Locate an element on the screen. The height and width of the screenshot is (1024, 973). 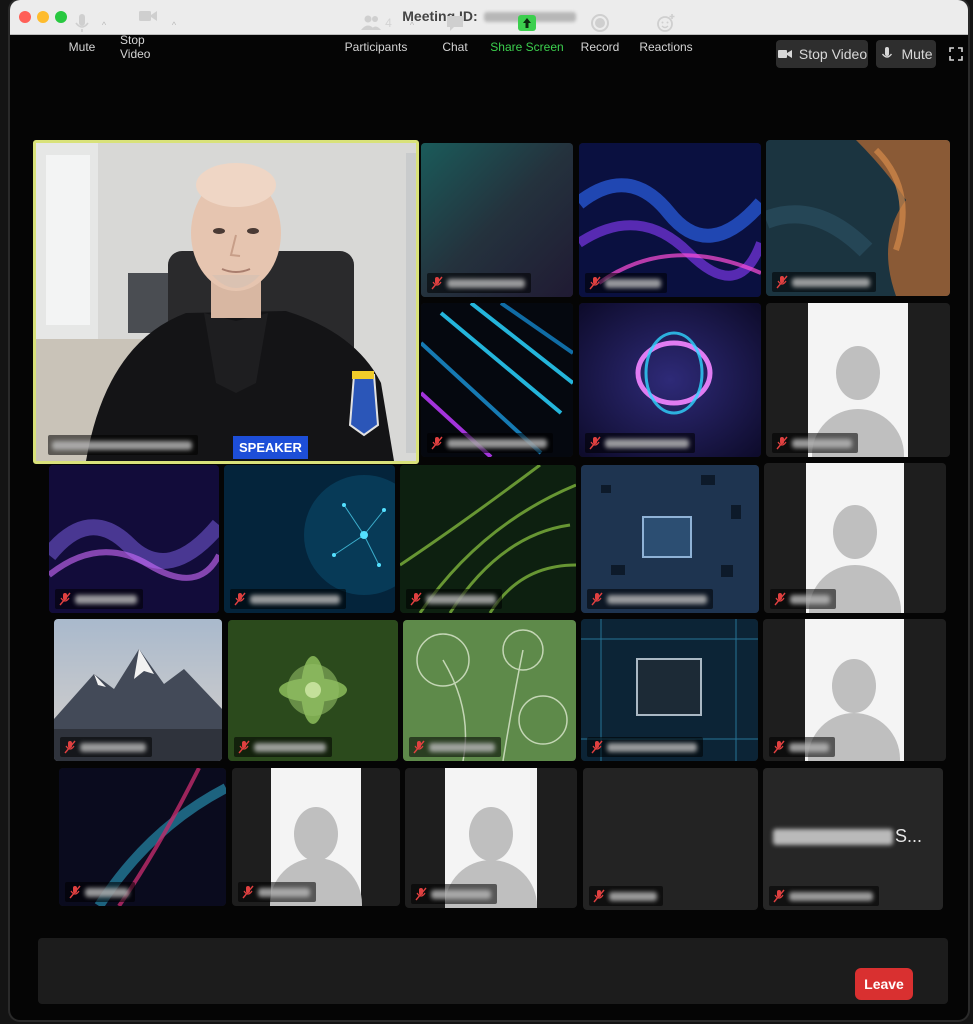
top-mute-button: Mute is located at coordinates (906, 54).